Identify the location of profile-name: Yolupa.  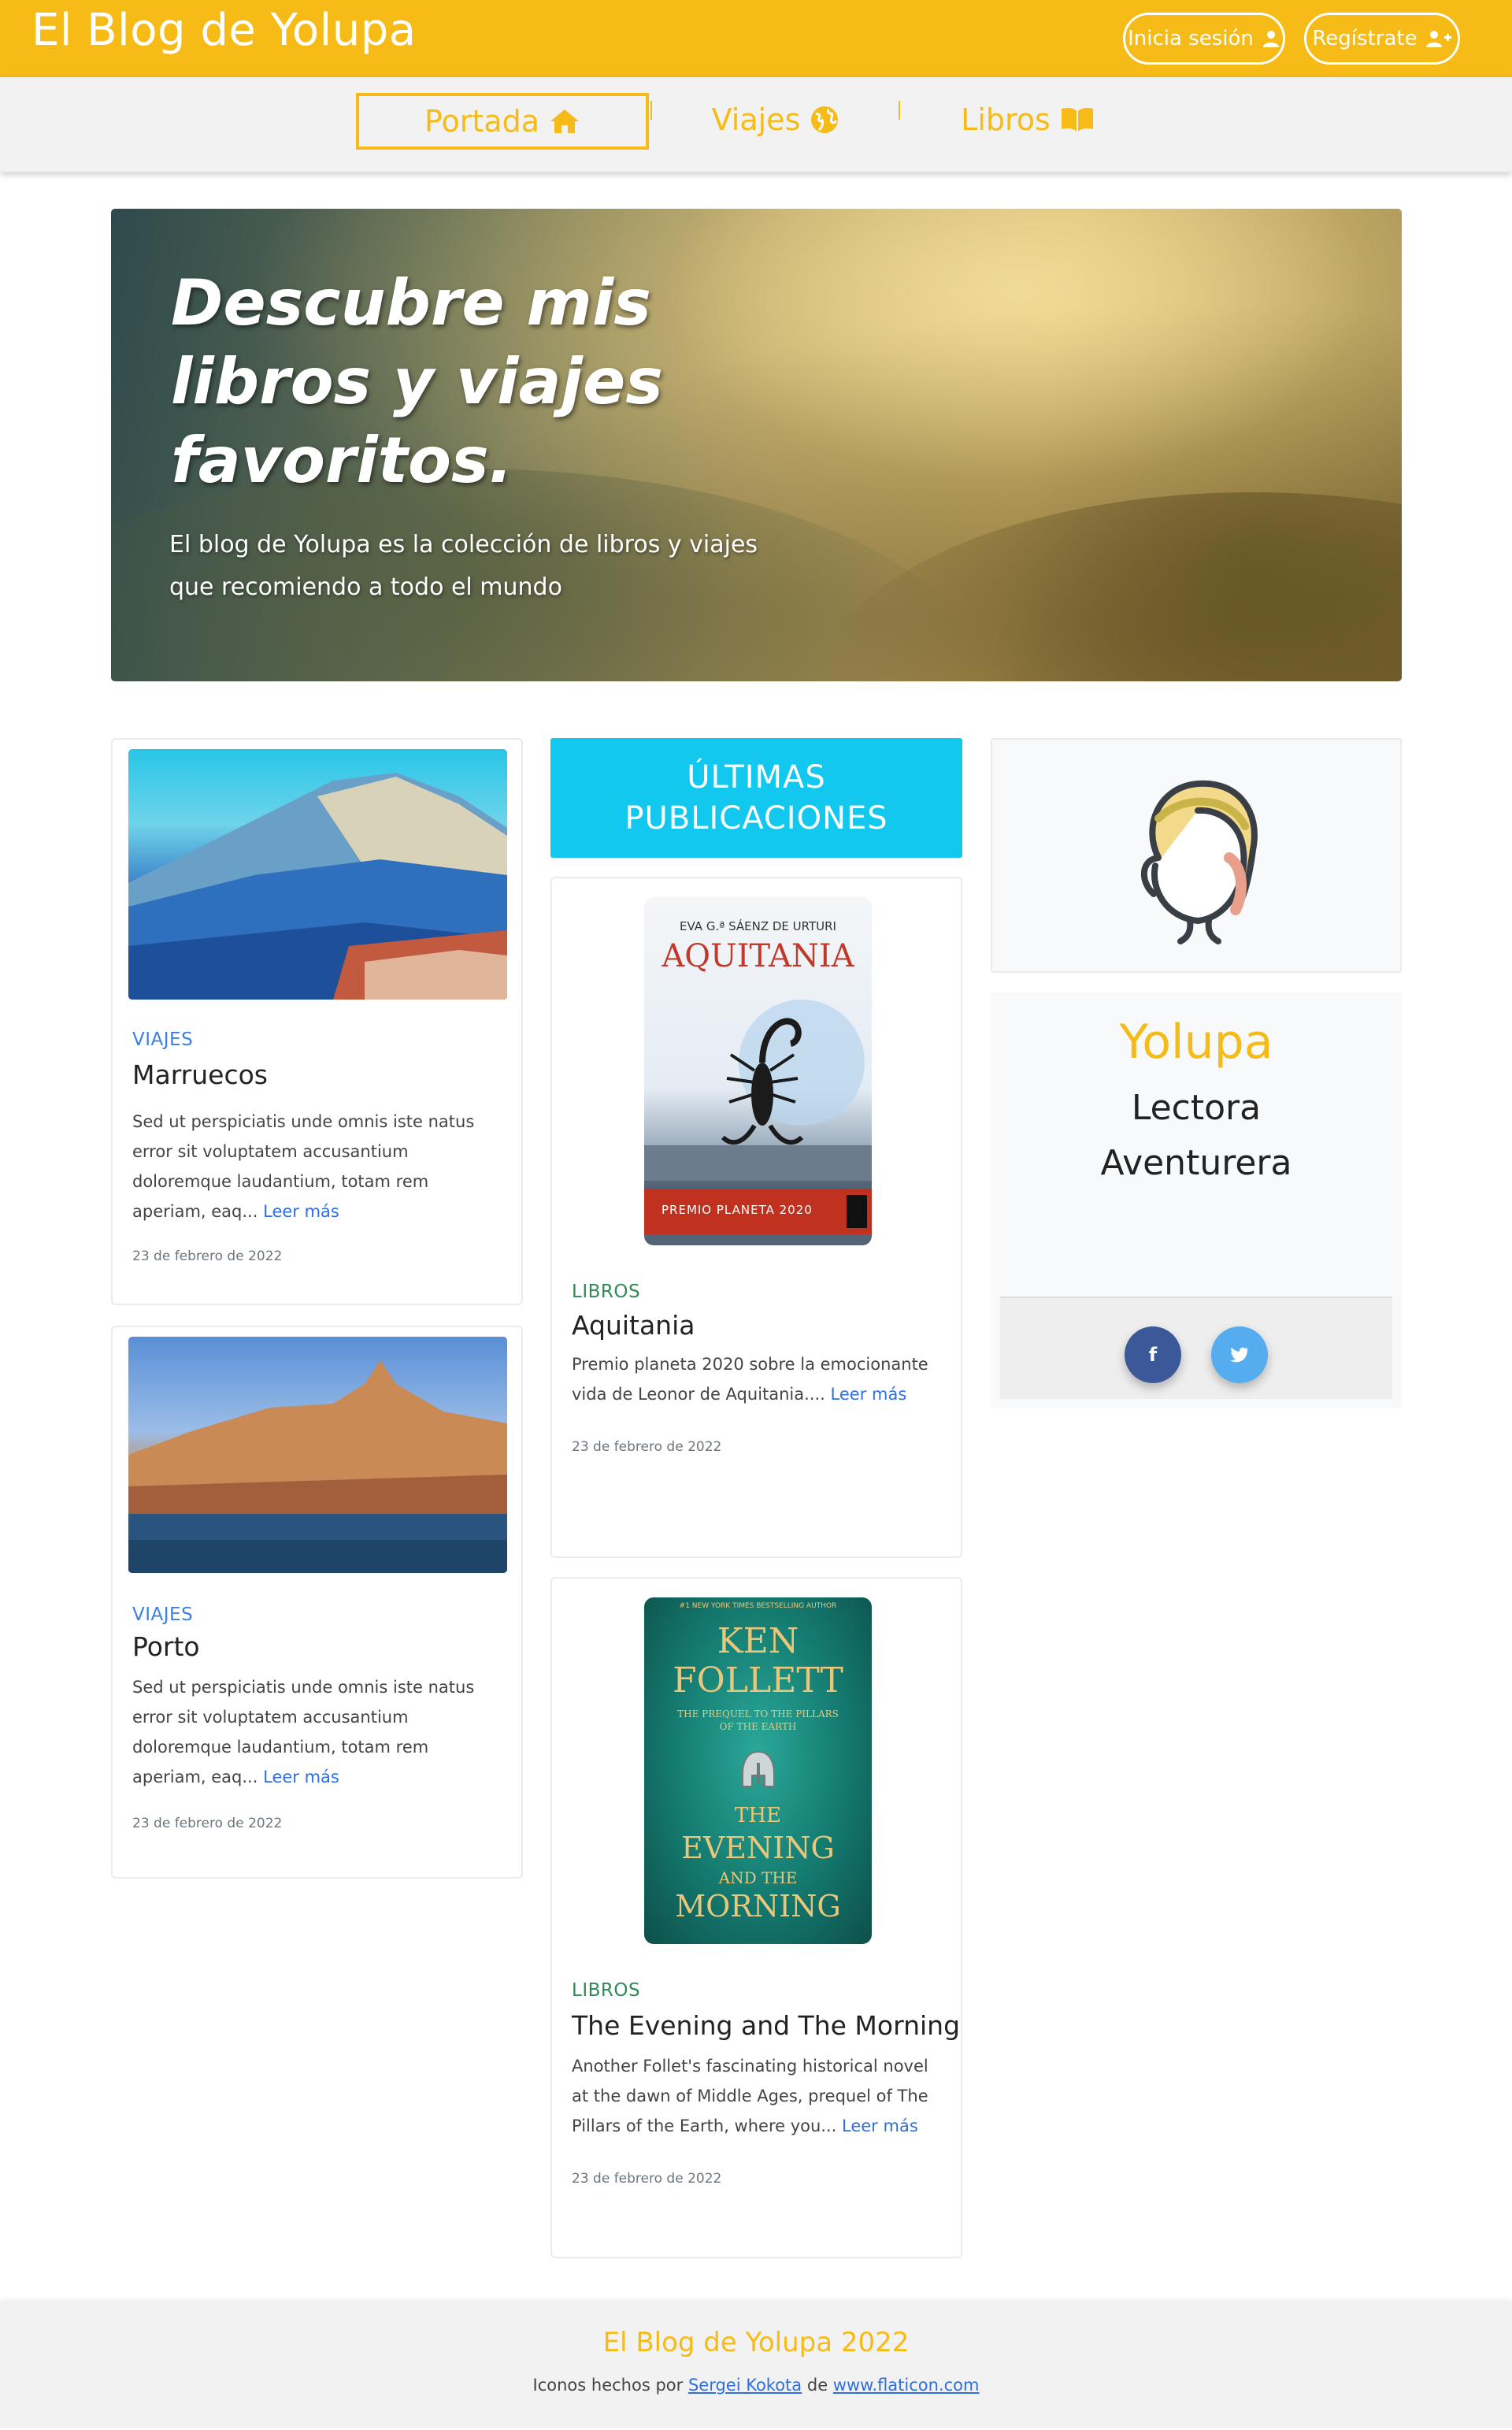
(1196, 1042).